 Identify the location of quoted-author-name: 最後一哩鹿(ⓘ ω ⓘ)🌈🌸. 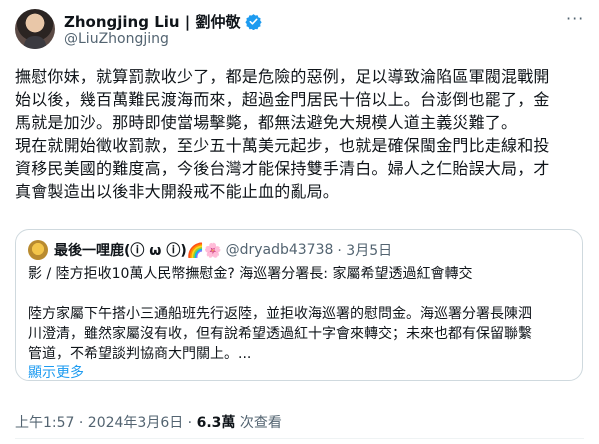
(138, 250).